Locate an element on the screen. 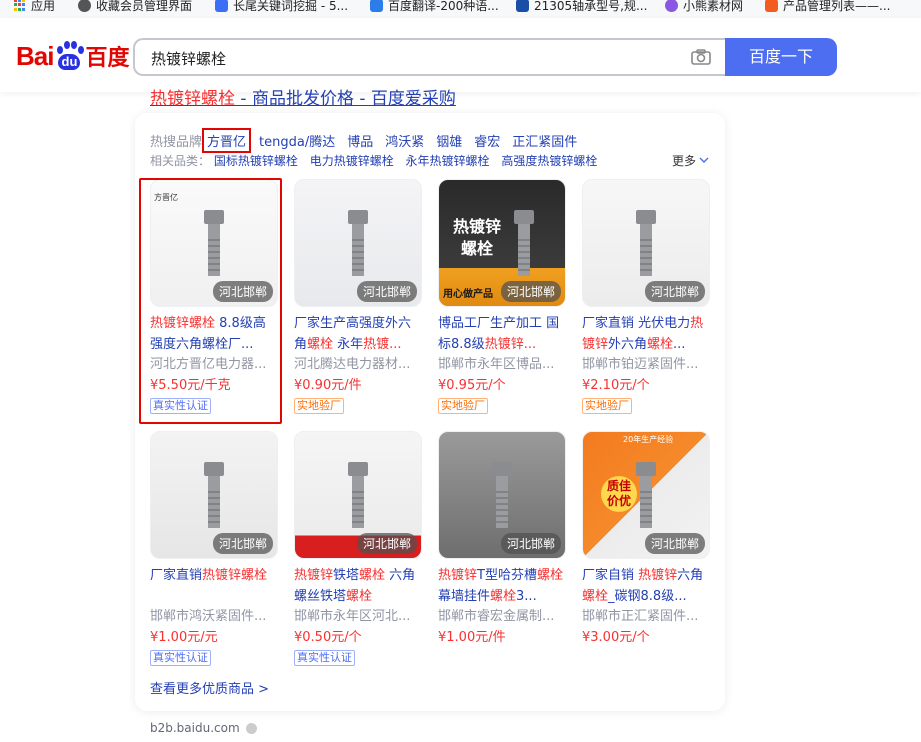 The width and height of the screenshot is (921, 742). bookmark-label: 应用 is located at coordinates (43, 6).